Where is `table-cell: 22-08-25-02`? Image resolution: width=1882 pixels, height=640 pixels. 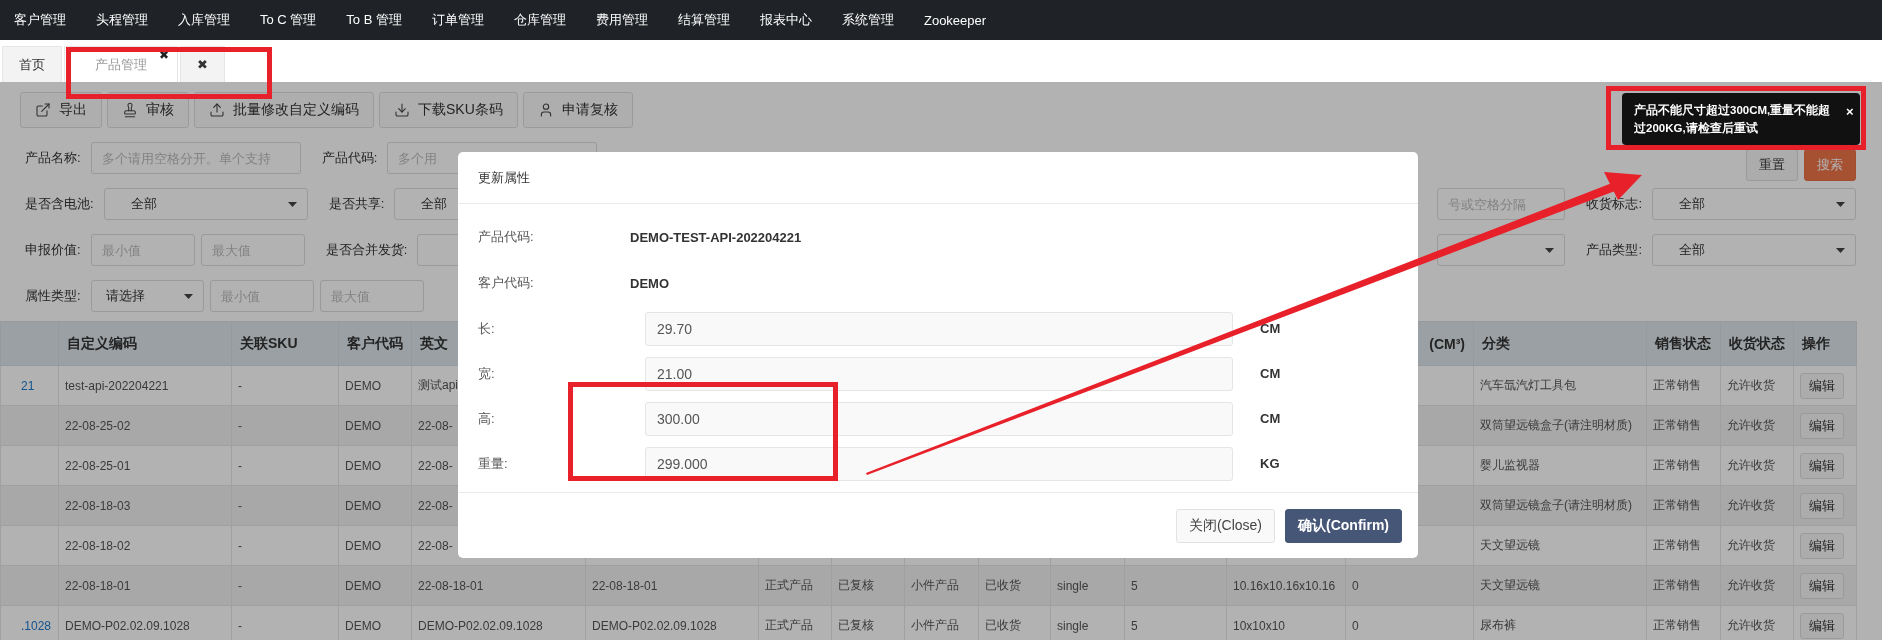 table-cell: 22-08-25-02 is located at coordinates (98, 425).